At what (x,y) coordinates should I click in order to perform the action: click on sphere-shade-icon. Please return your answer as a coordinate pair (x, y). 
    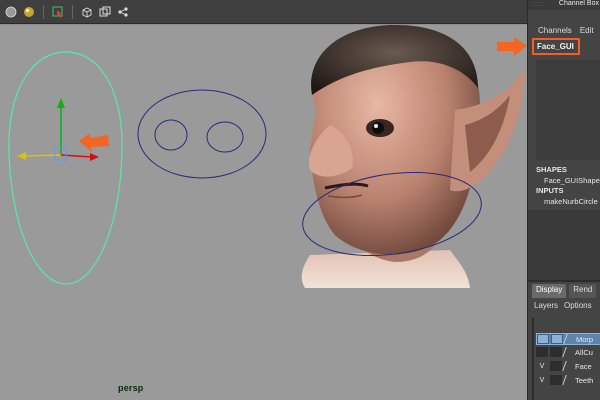
    Looking at the image, I should click on (11, 12).